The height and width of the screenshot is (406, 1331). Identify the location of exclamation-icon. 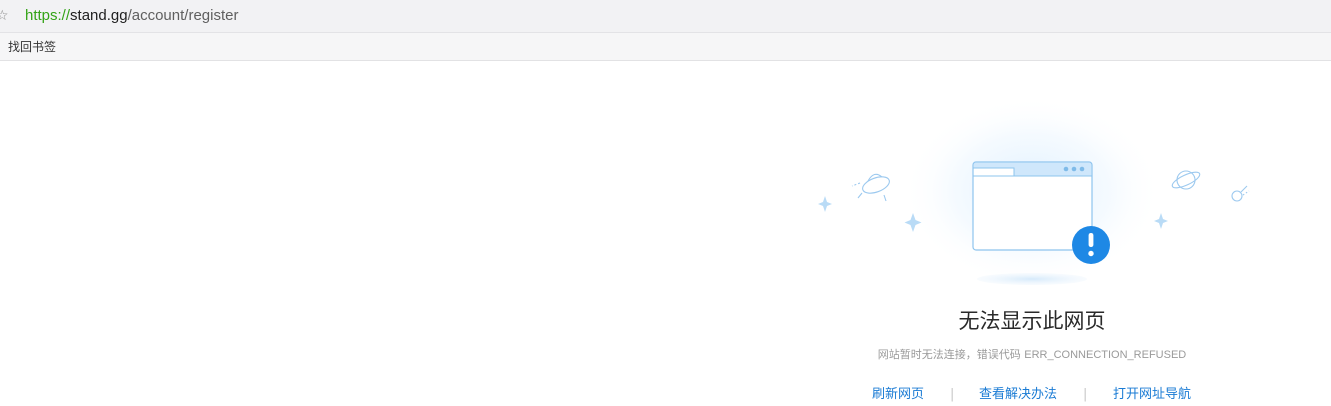
(1091, 245).